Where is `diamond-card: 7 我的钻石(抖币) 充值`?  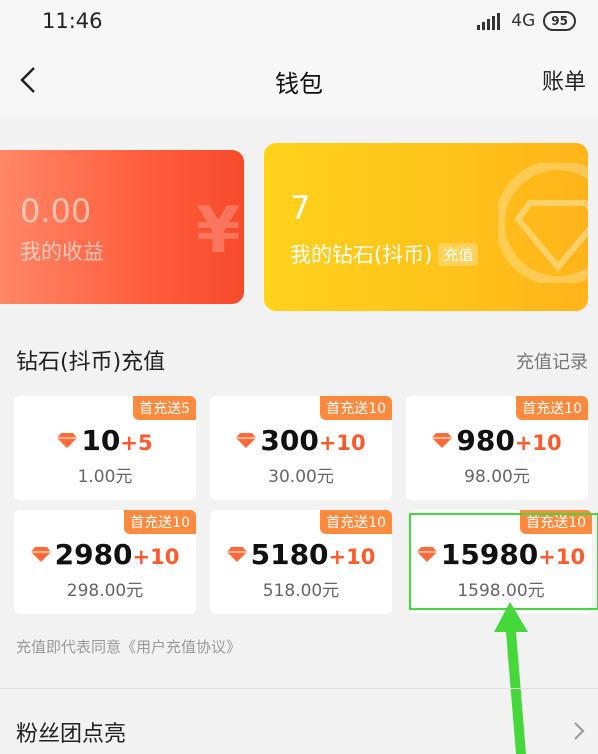
diamond-card: 7 我的钻石(抖币) 充值 is located at coordinates (426, 227).